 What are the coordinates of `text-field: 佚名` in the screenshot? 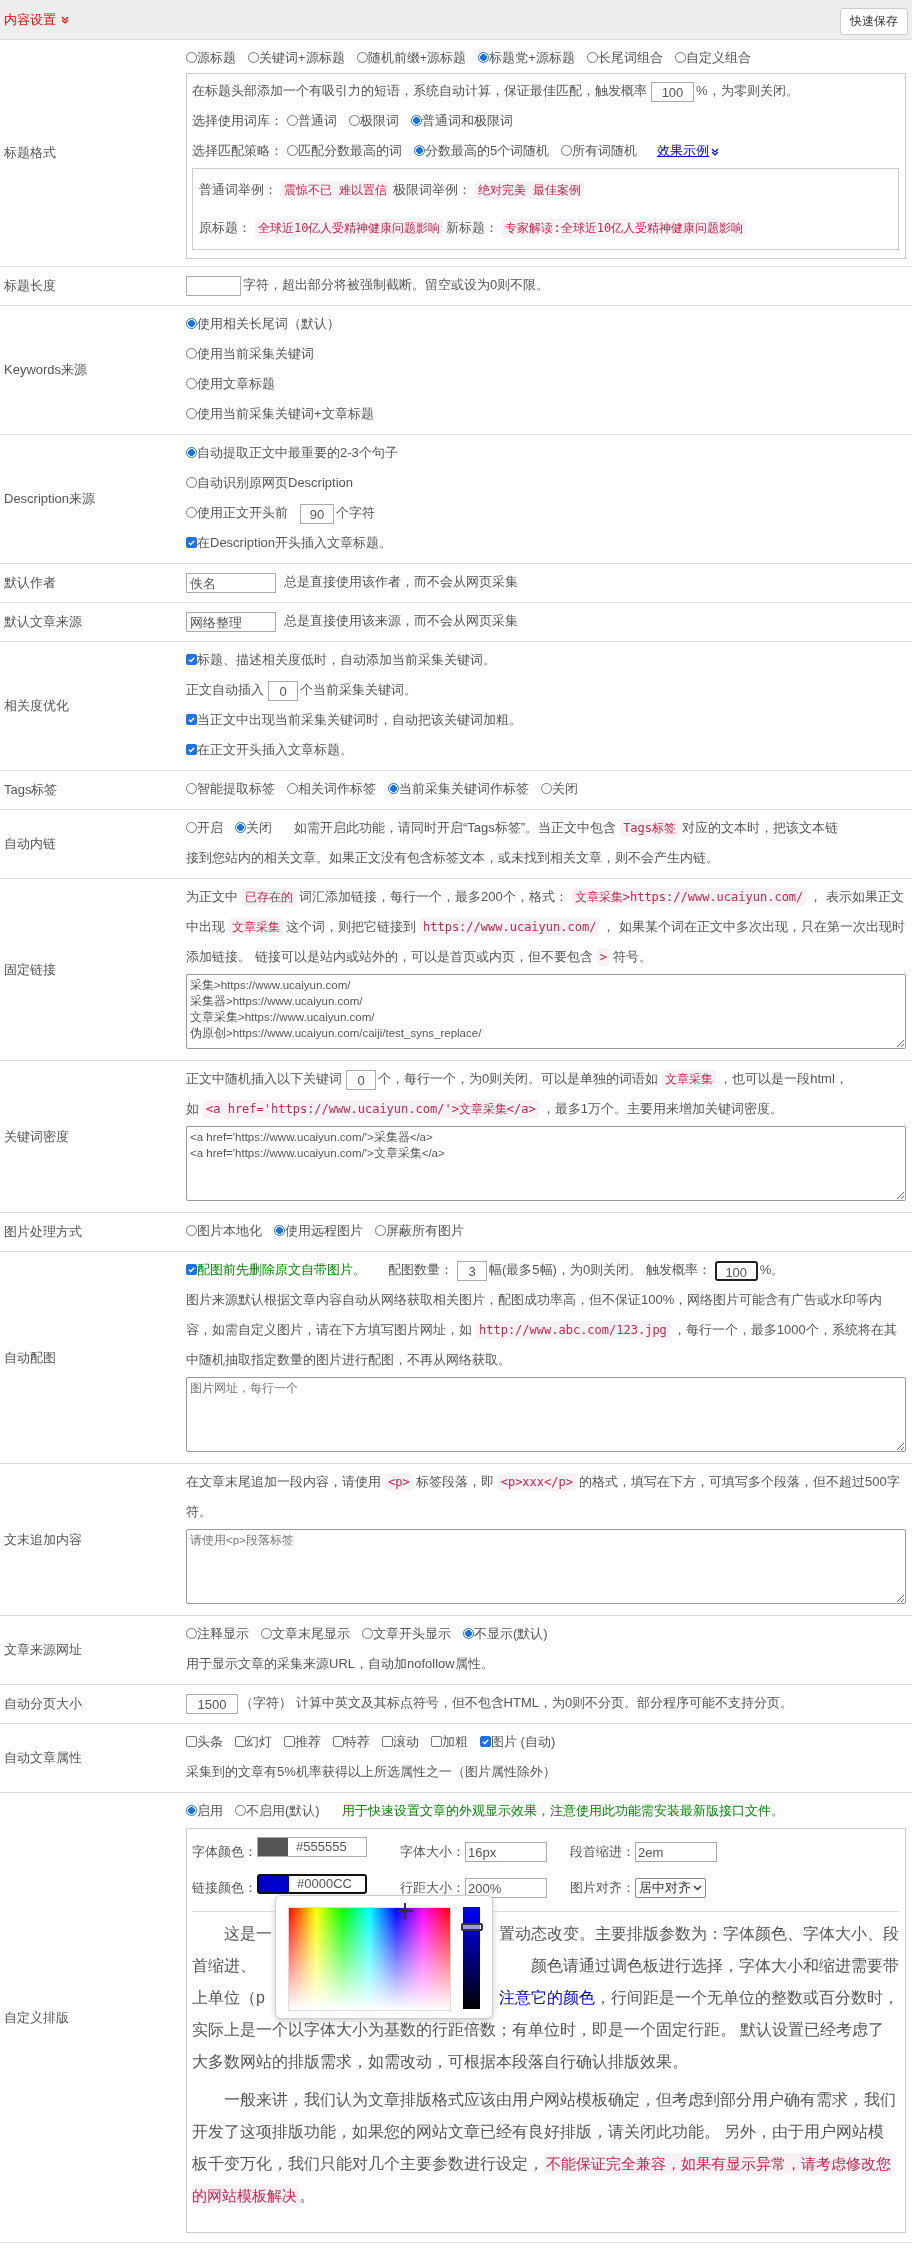 It's located at (231, 582).